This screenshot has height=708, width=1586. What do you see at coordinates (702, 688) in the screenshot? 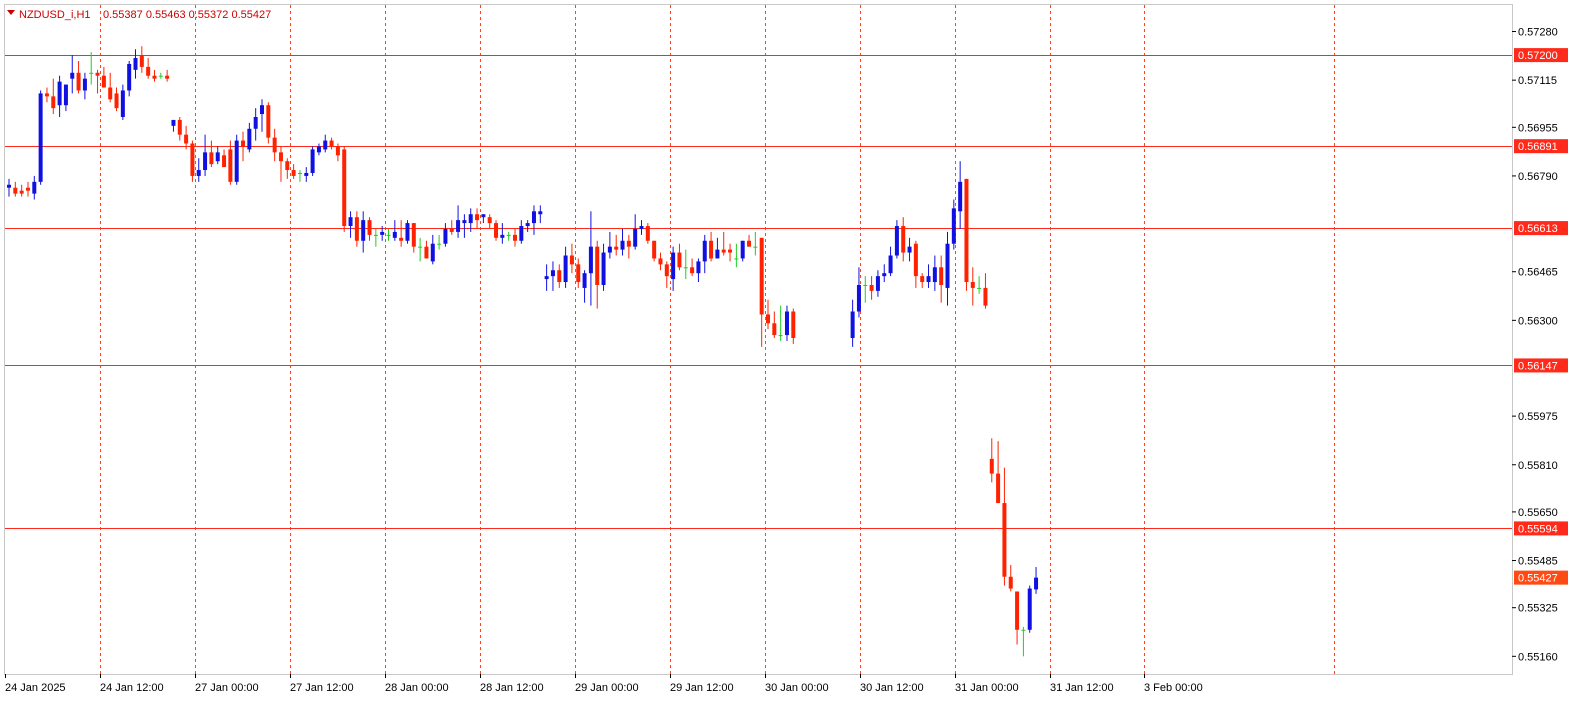
I see `time-tick-label: 29 Jan 12:00` at bounding box center [702, 688].